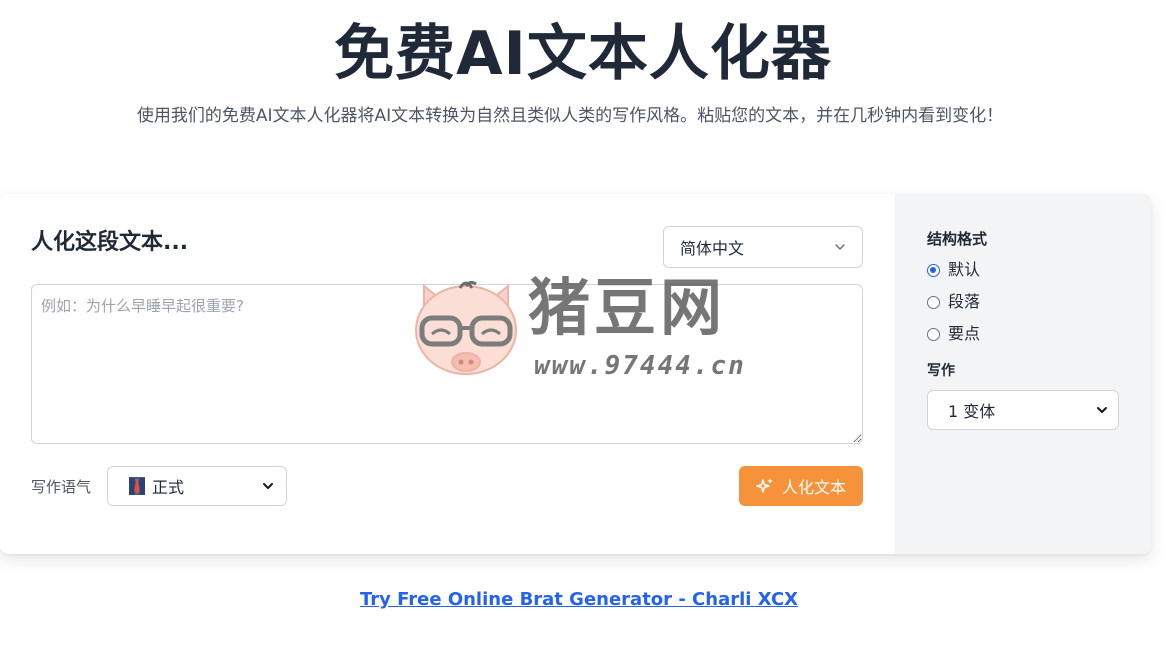  What do you see at coordinates (972, 411) in the screenshot?
I see `variant-select-value: 1 变体` at bounding box center [972, 411].